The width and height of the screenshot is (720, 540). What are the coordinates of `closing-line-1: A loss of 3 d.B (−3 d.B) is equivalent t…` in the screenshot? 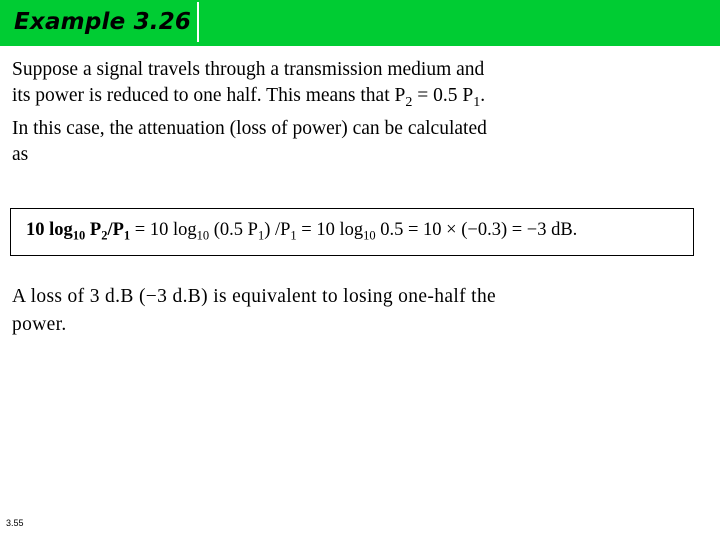 It's located at (254, 296).